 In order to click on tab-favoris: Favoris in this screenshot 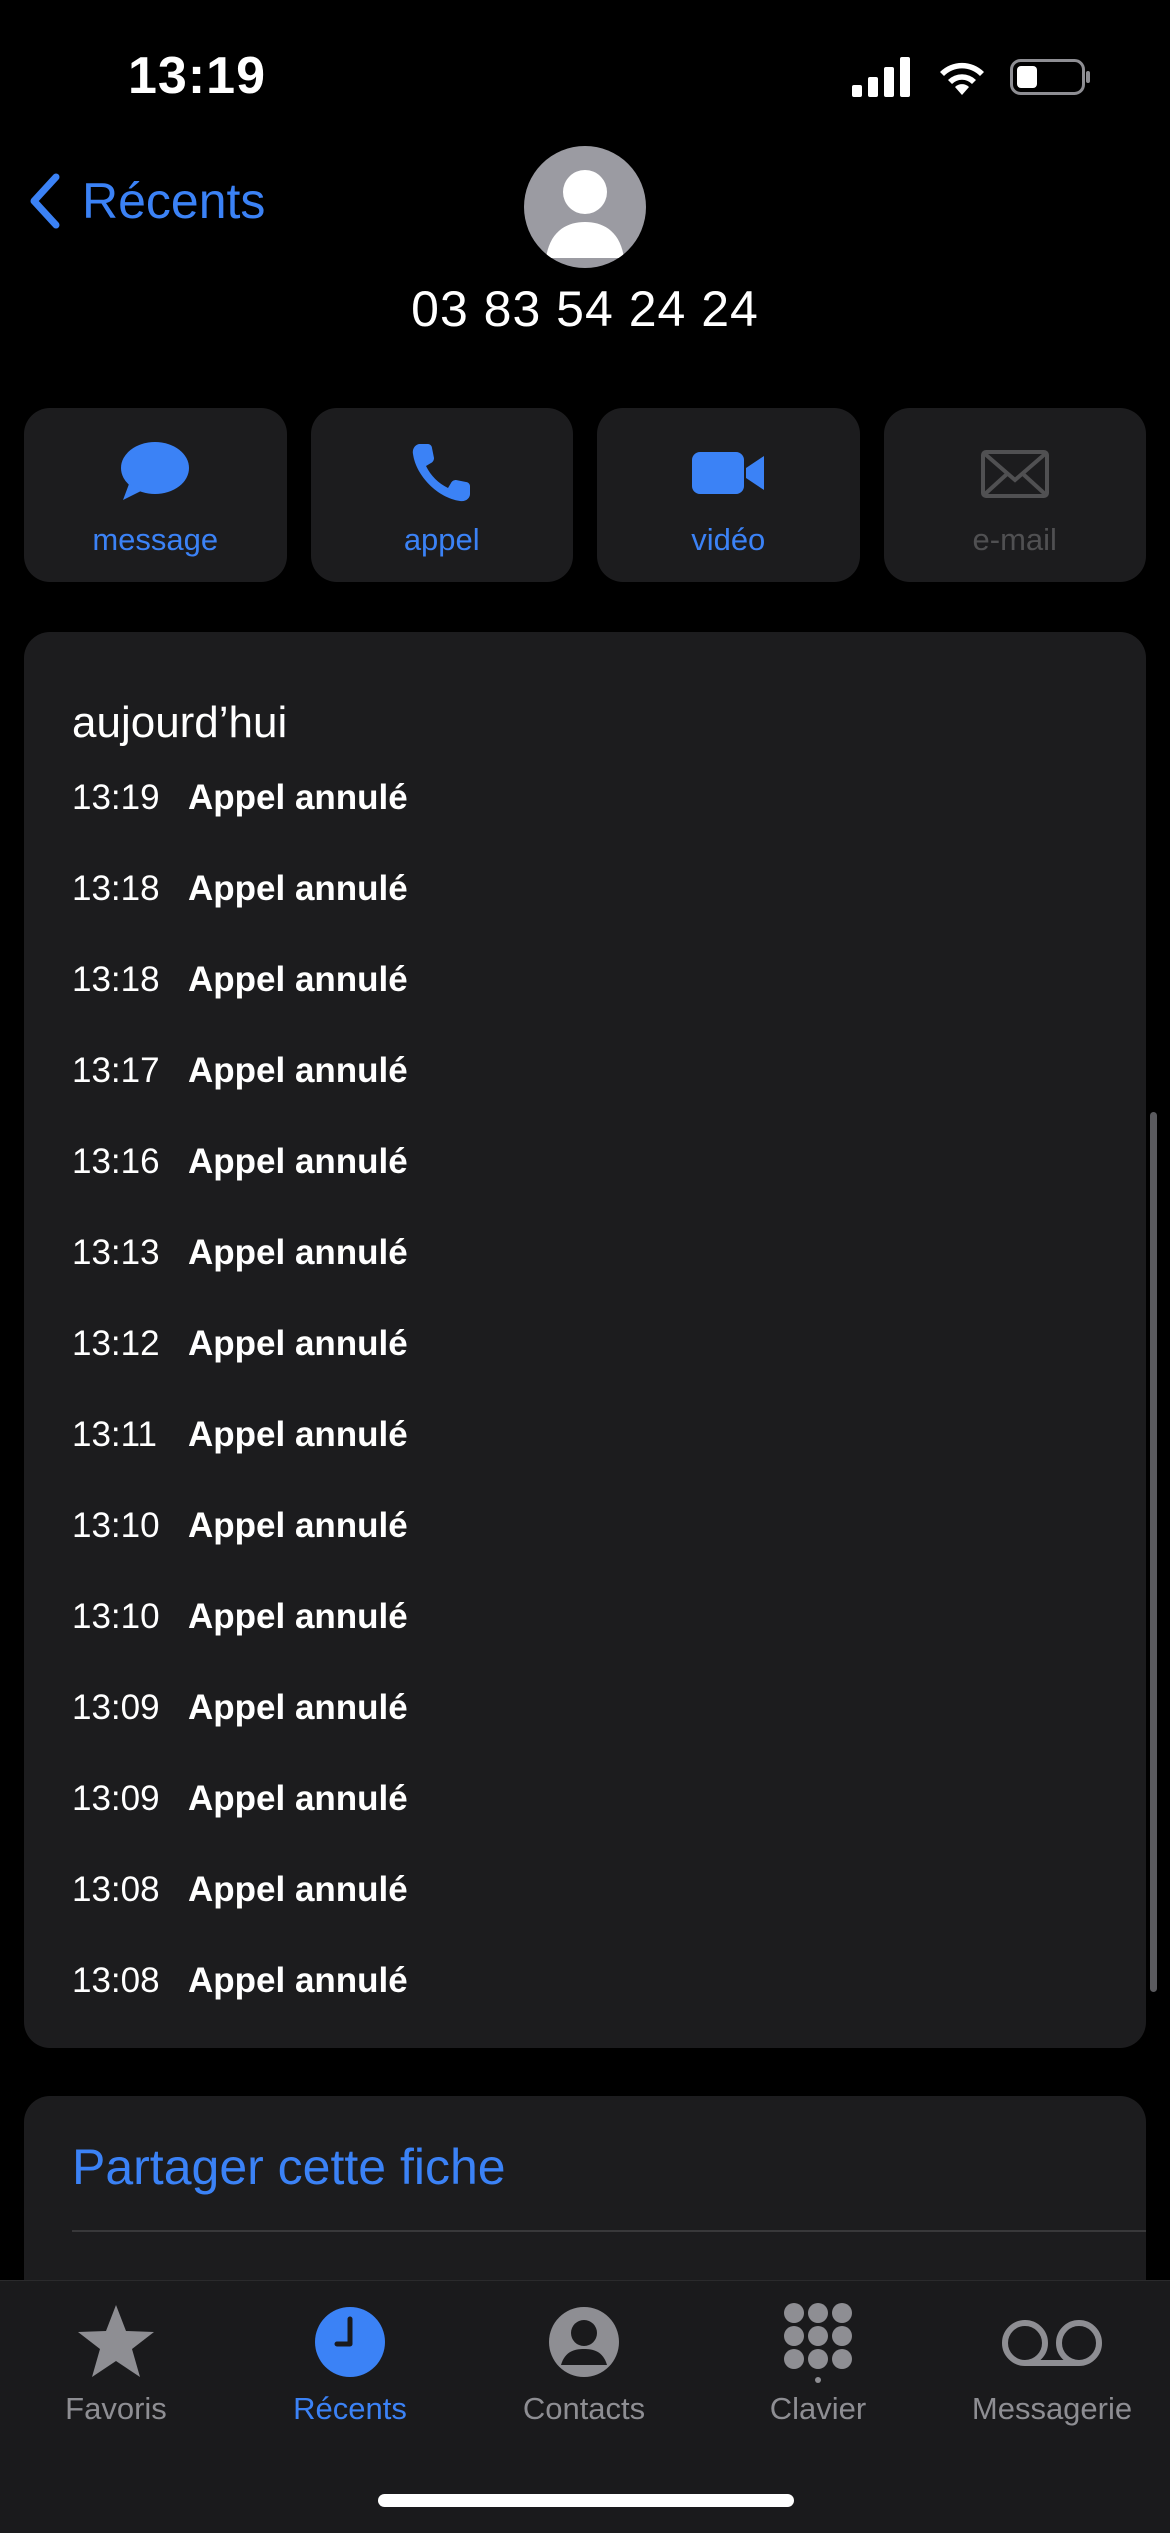, I will do `click(116, 2364)`.